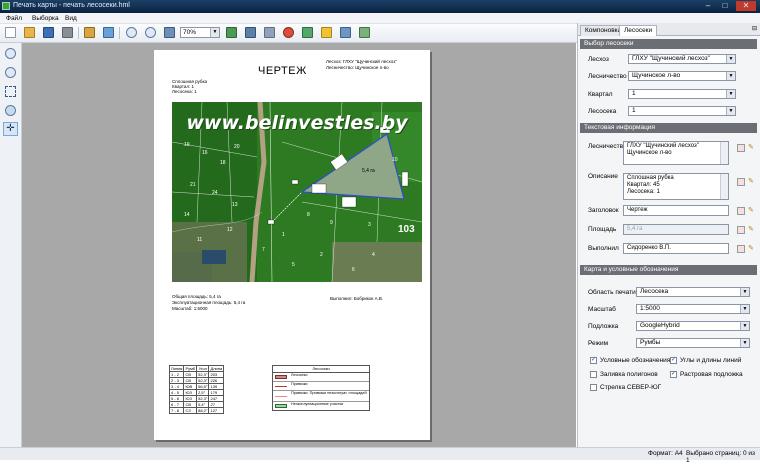 The width and height of the screenshot is (760, 464). What do you see at coordinates (682, 59) in the screenshot?
I see `leshoz-select: ГЛХУ "Щучинский лесхоз" ▼` at bounding box center [682, 59].